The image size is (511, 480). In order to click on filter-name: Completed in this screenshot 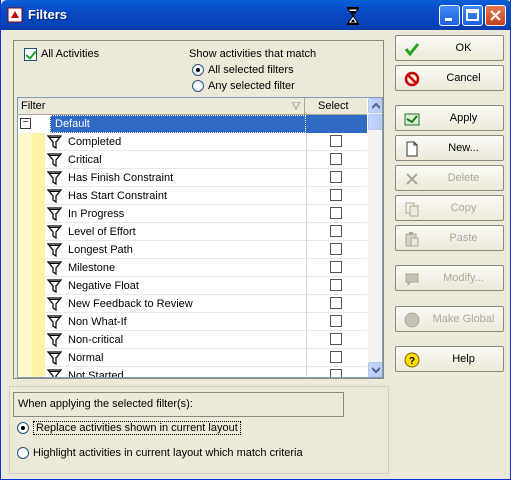, I will do `click(95, 142)`.